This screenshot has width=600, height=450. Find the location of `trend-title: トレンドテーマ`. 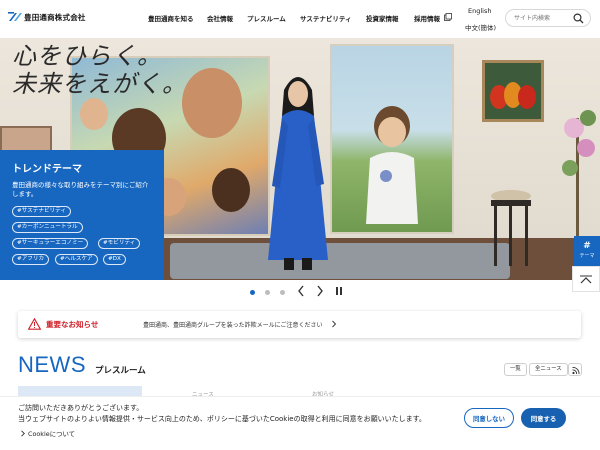

trend-title: トレンドテーマ is located at coordinates (82, 167).